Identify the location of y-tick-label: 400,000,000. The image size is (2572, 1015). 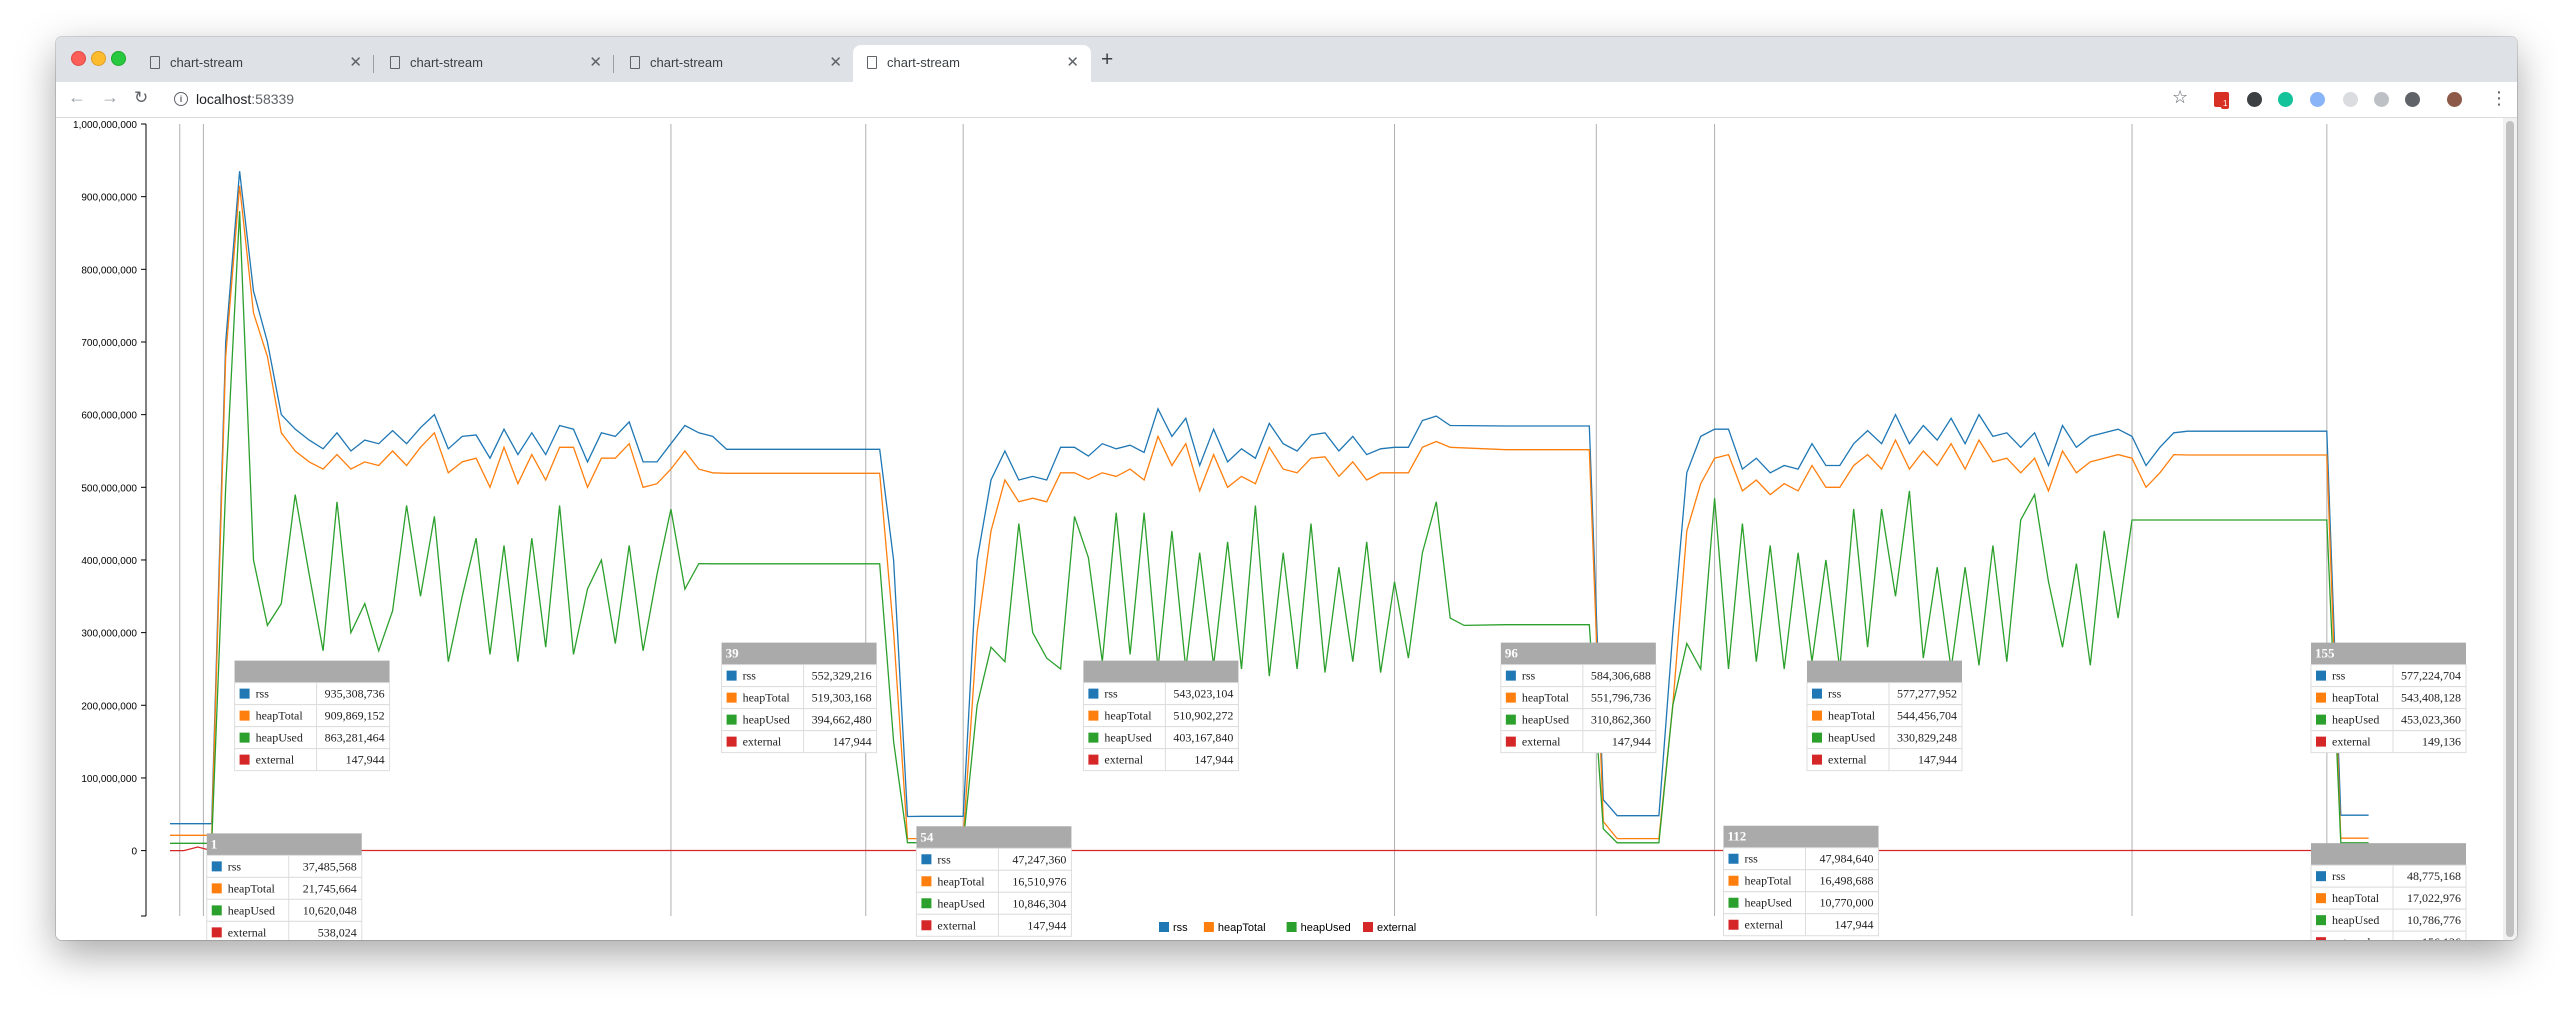
(109, 561).